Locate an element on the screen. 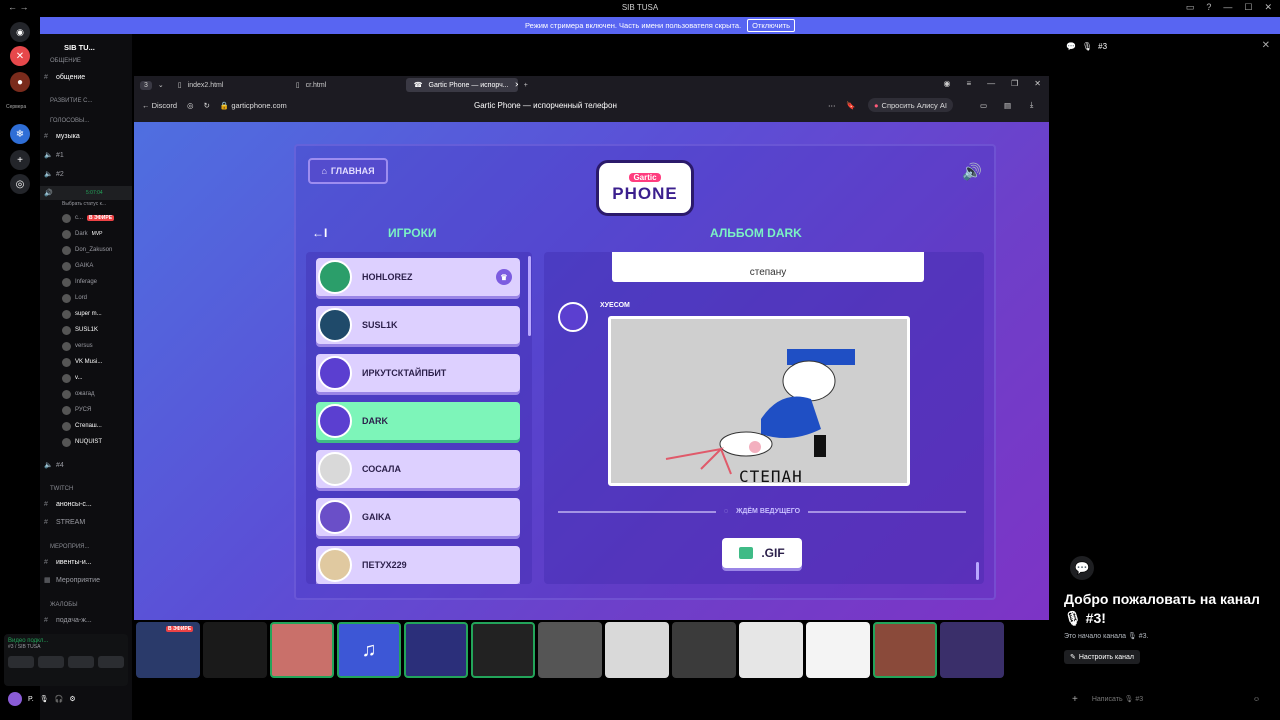  screen-share-button is located at coordinates (51, 662).